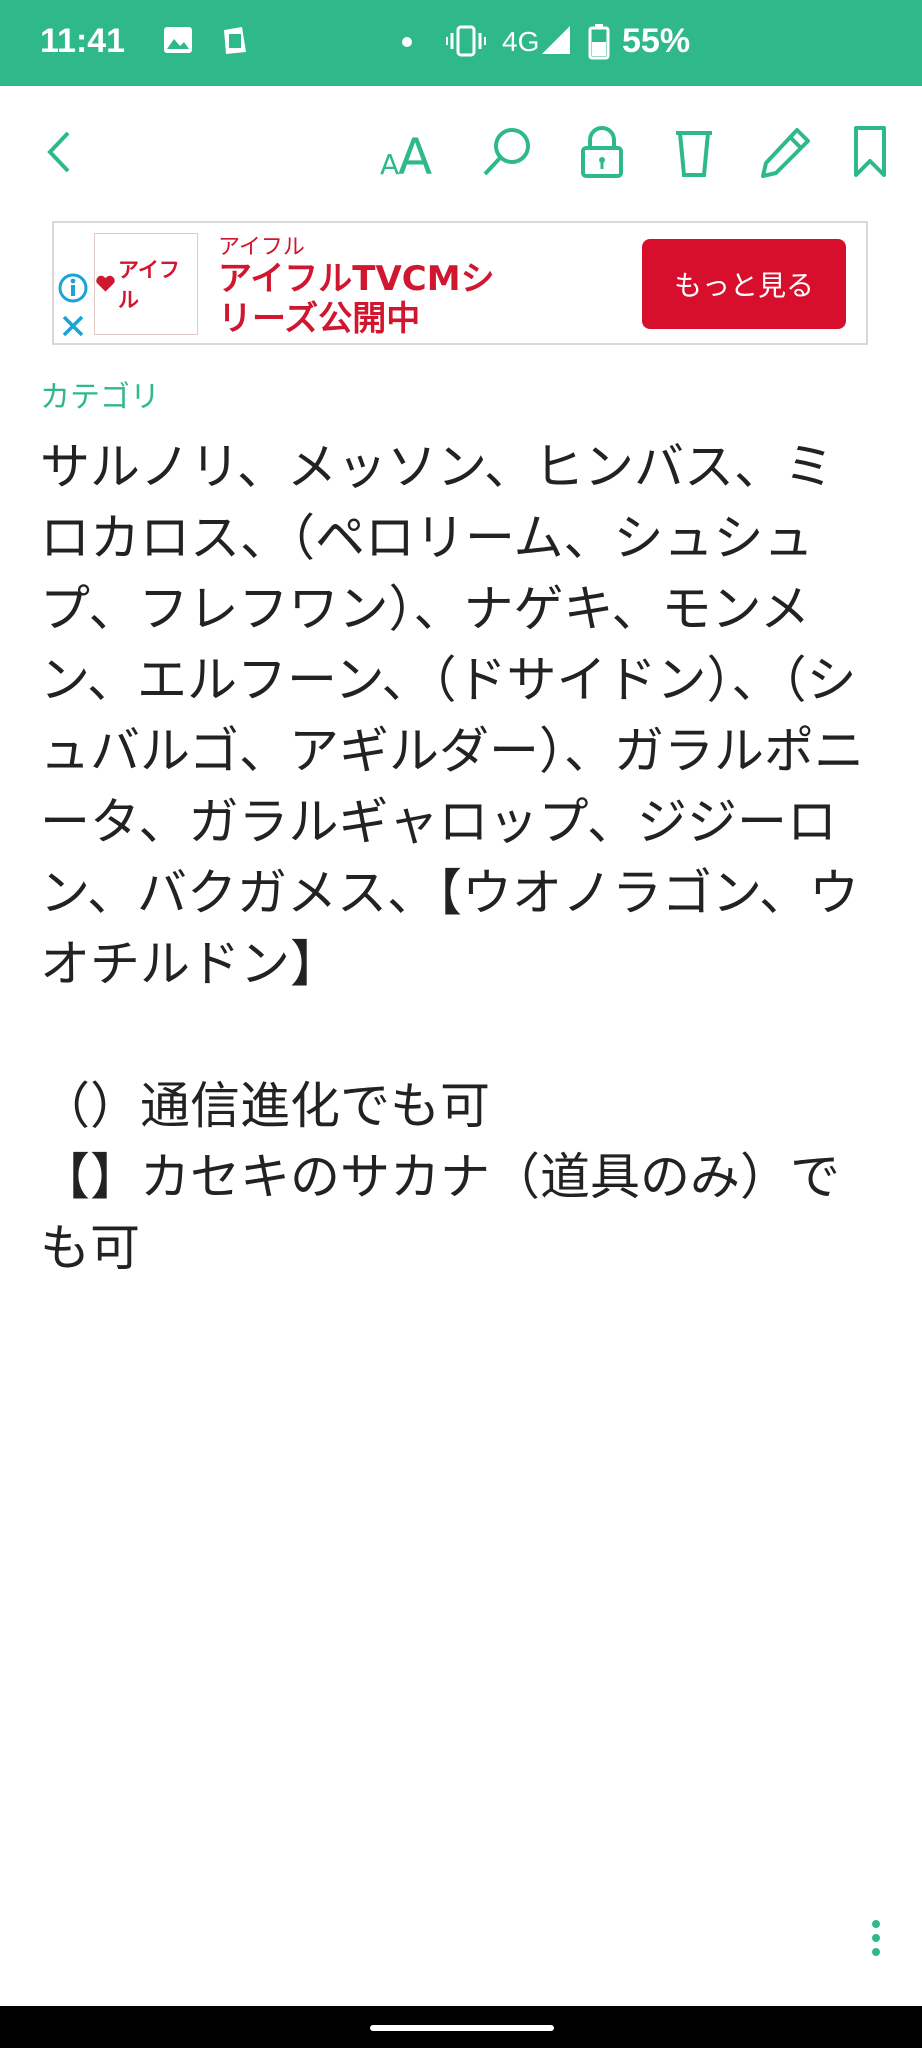  What do you see at coordinates (461, 151) in the screenshot?
I see `note-toolbar: A A` at bounding box center [461, 151].